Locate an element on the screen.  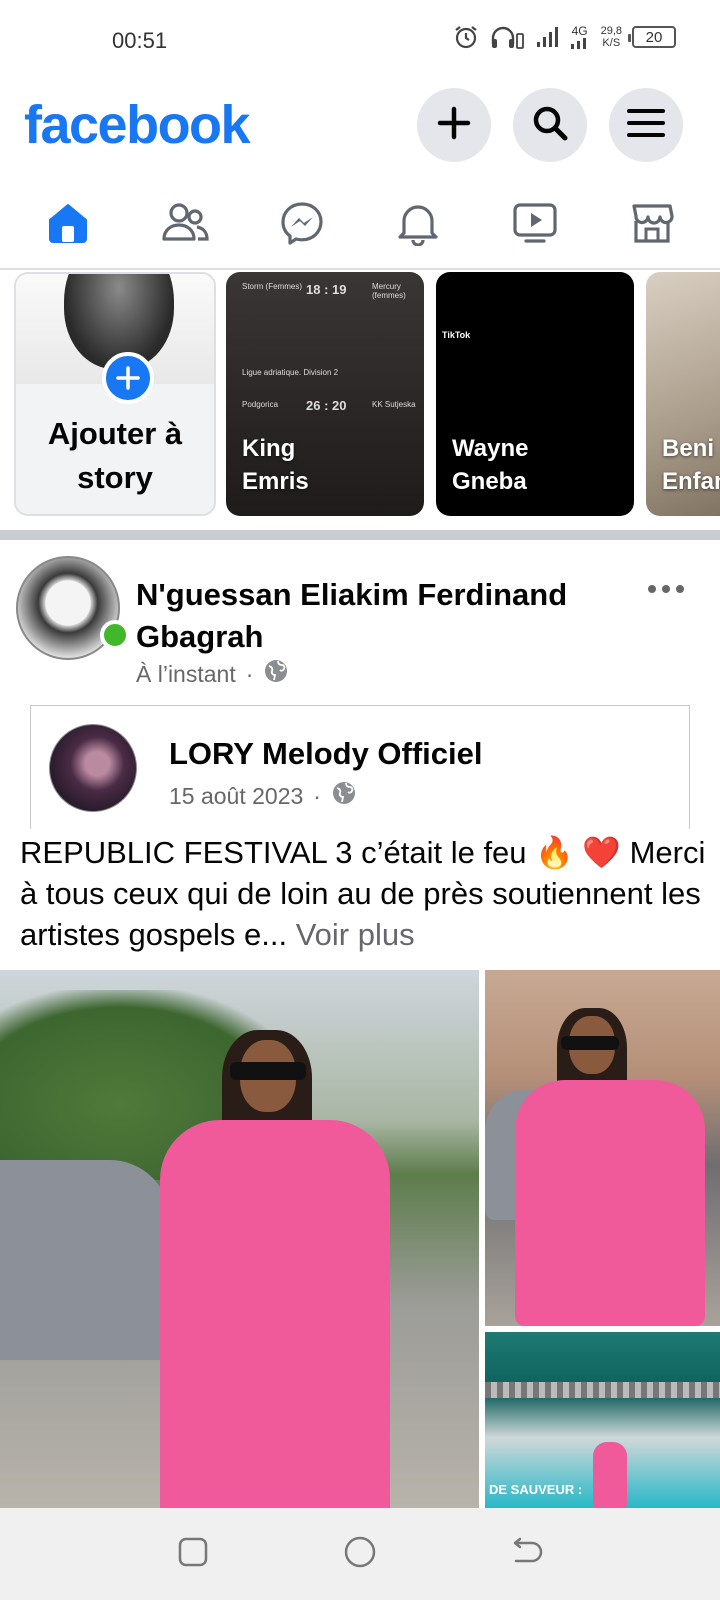
create-button is located at coordinates (454, 125).